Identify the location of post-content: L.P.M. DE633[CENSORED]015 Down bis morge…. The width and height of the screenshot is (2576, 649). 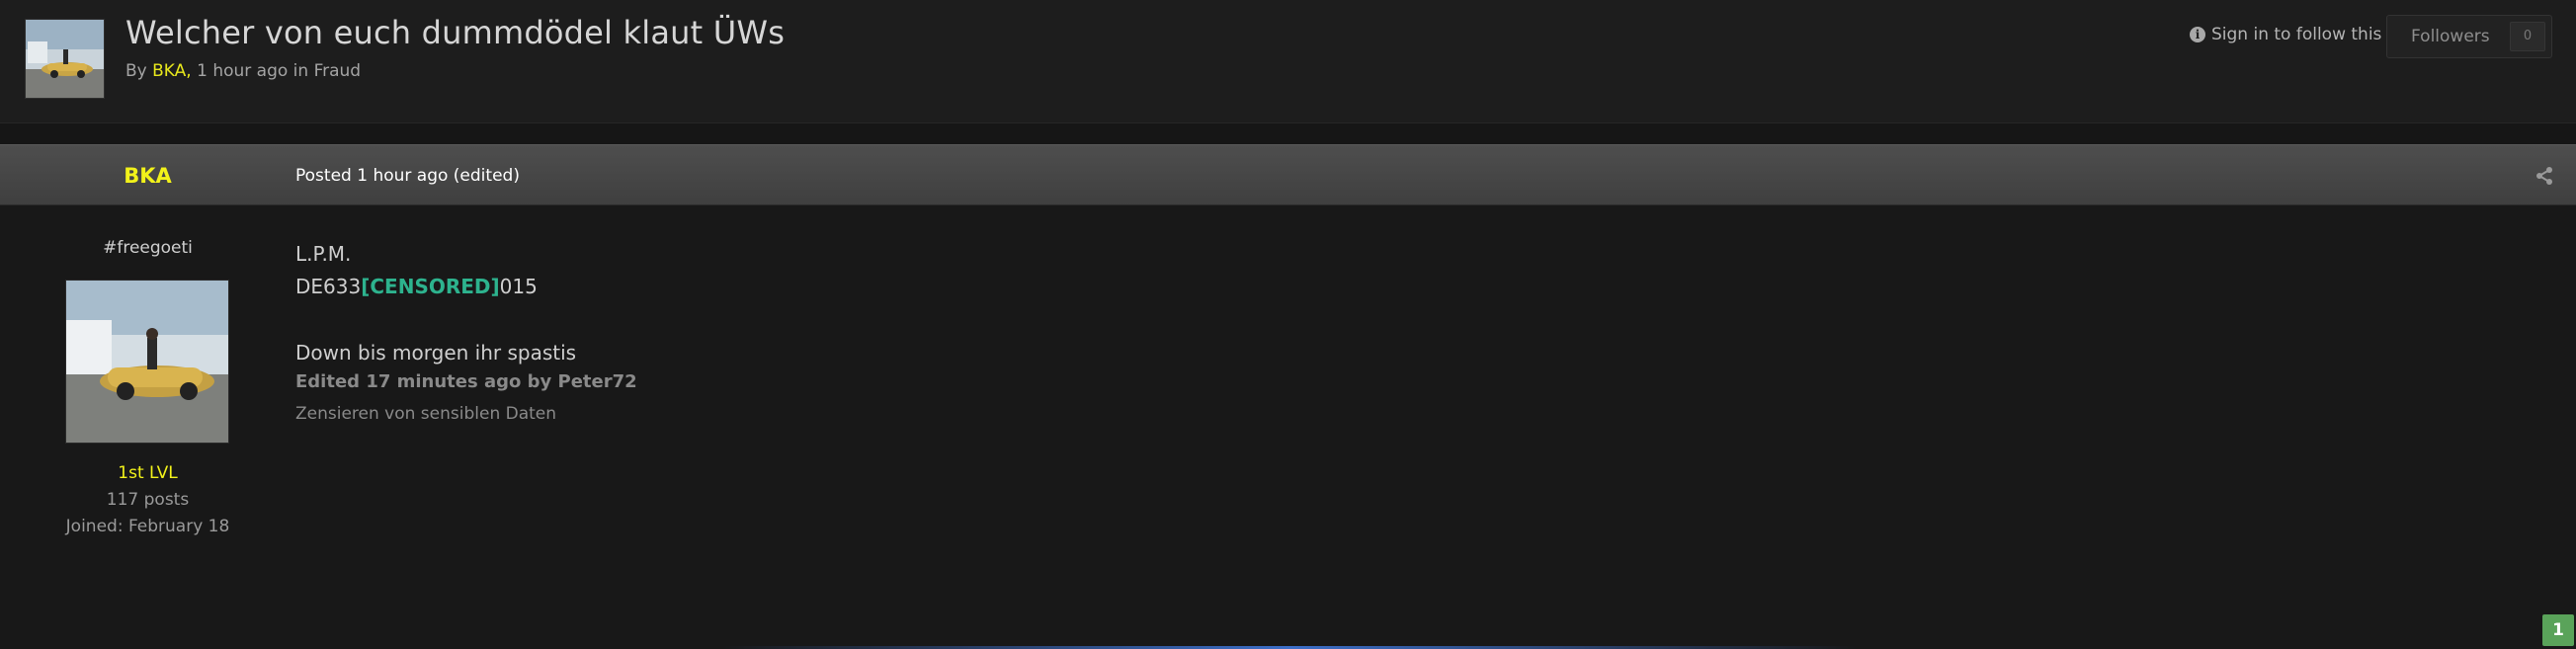
(466, 331).